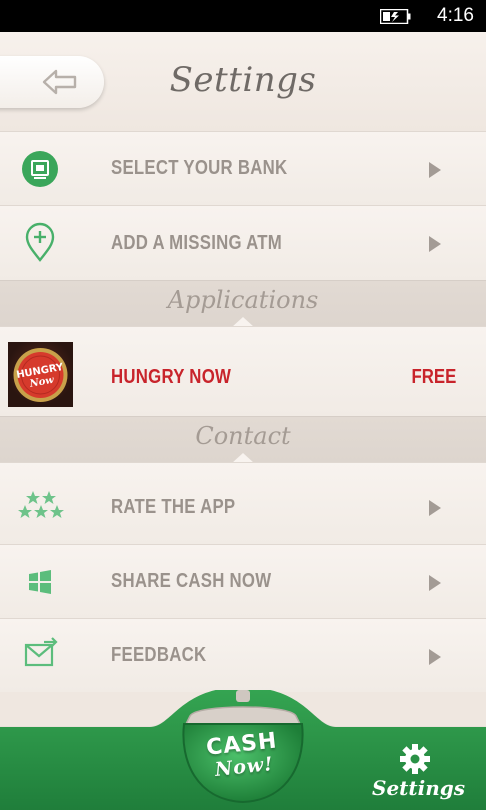  I want to click on contact-section-header: Contact, so click(243, 439).